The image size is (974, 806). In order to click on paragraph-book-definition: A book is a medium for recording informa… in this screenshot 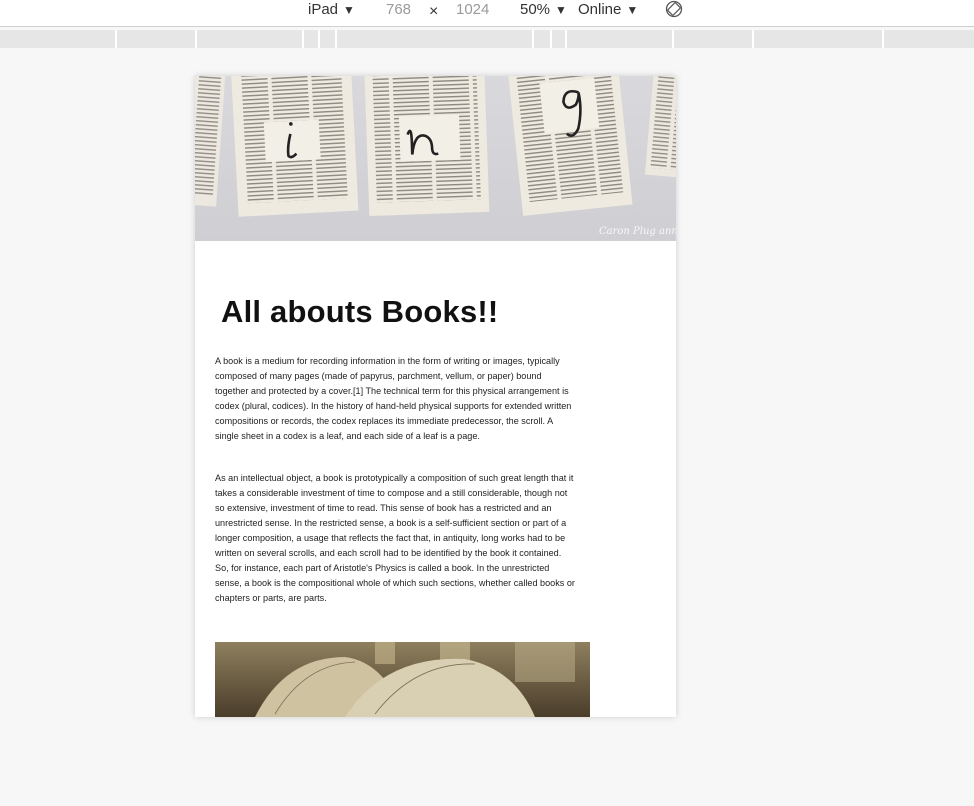, I will do `click(393, 398)`.